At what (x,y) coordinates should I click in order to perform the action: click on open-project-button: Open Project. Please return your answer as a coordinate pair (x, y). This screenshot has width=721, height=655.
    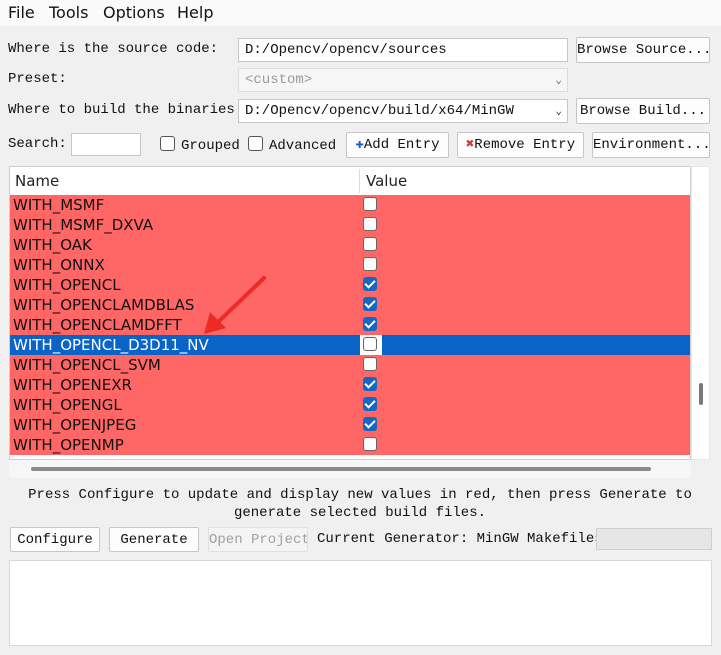
    Looking at the image, I should click on (258, 539).